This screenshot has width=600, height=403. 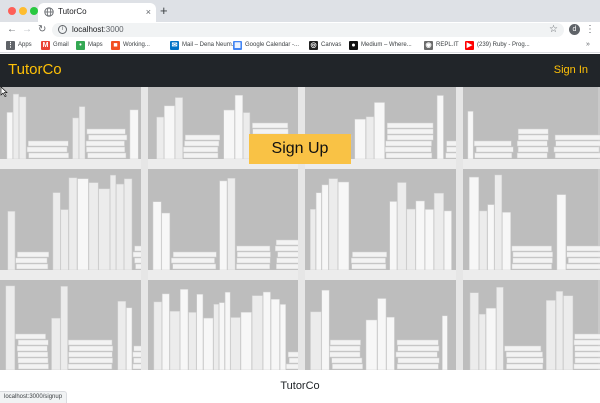 I want to click on url-text: localhost:3000, so click(x=98, y=30).